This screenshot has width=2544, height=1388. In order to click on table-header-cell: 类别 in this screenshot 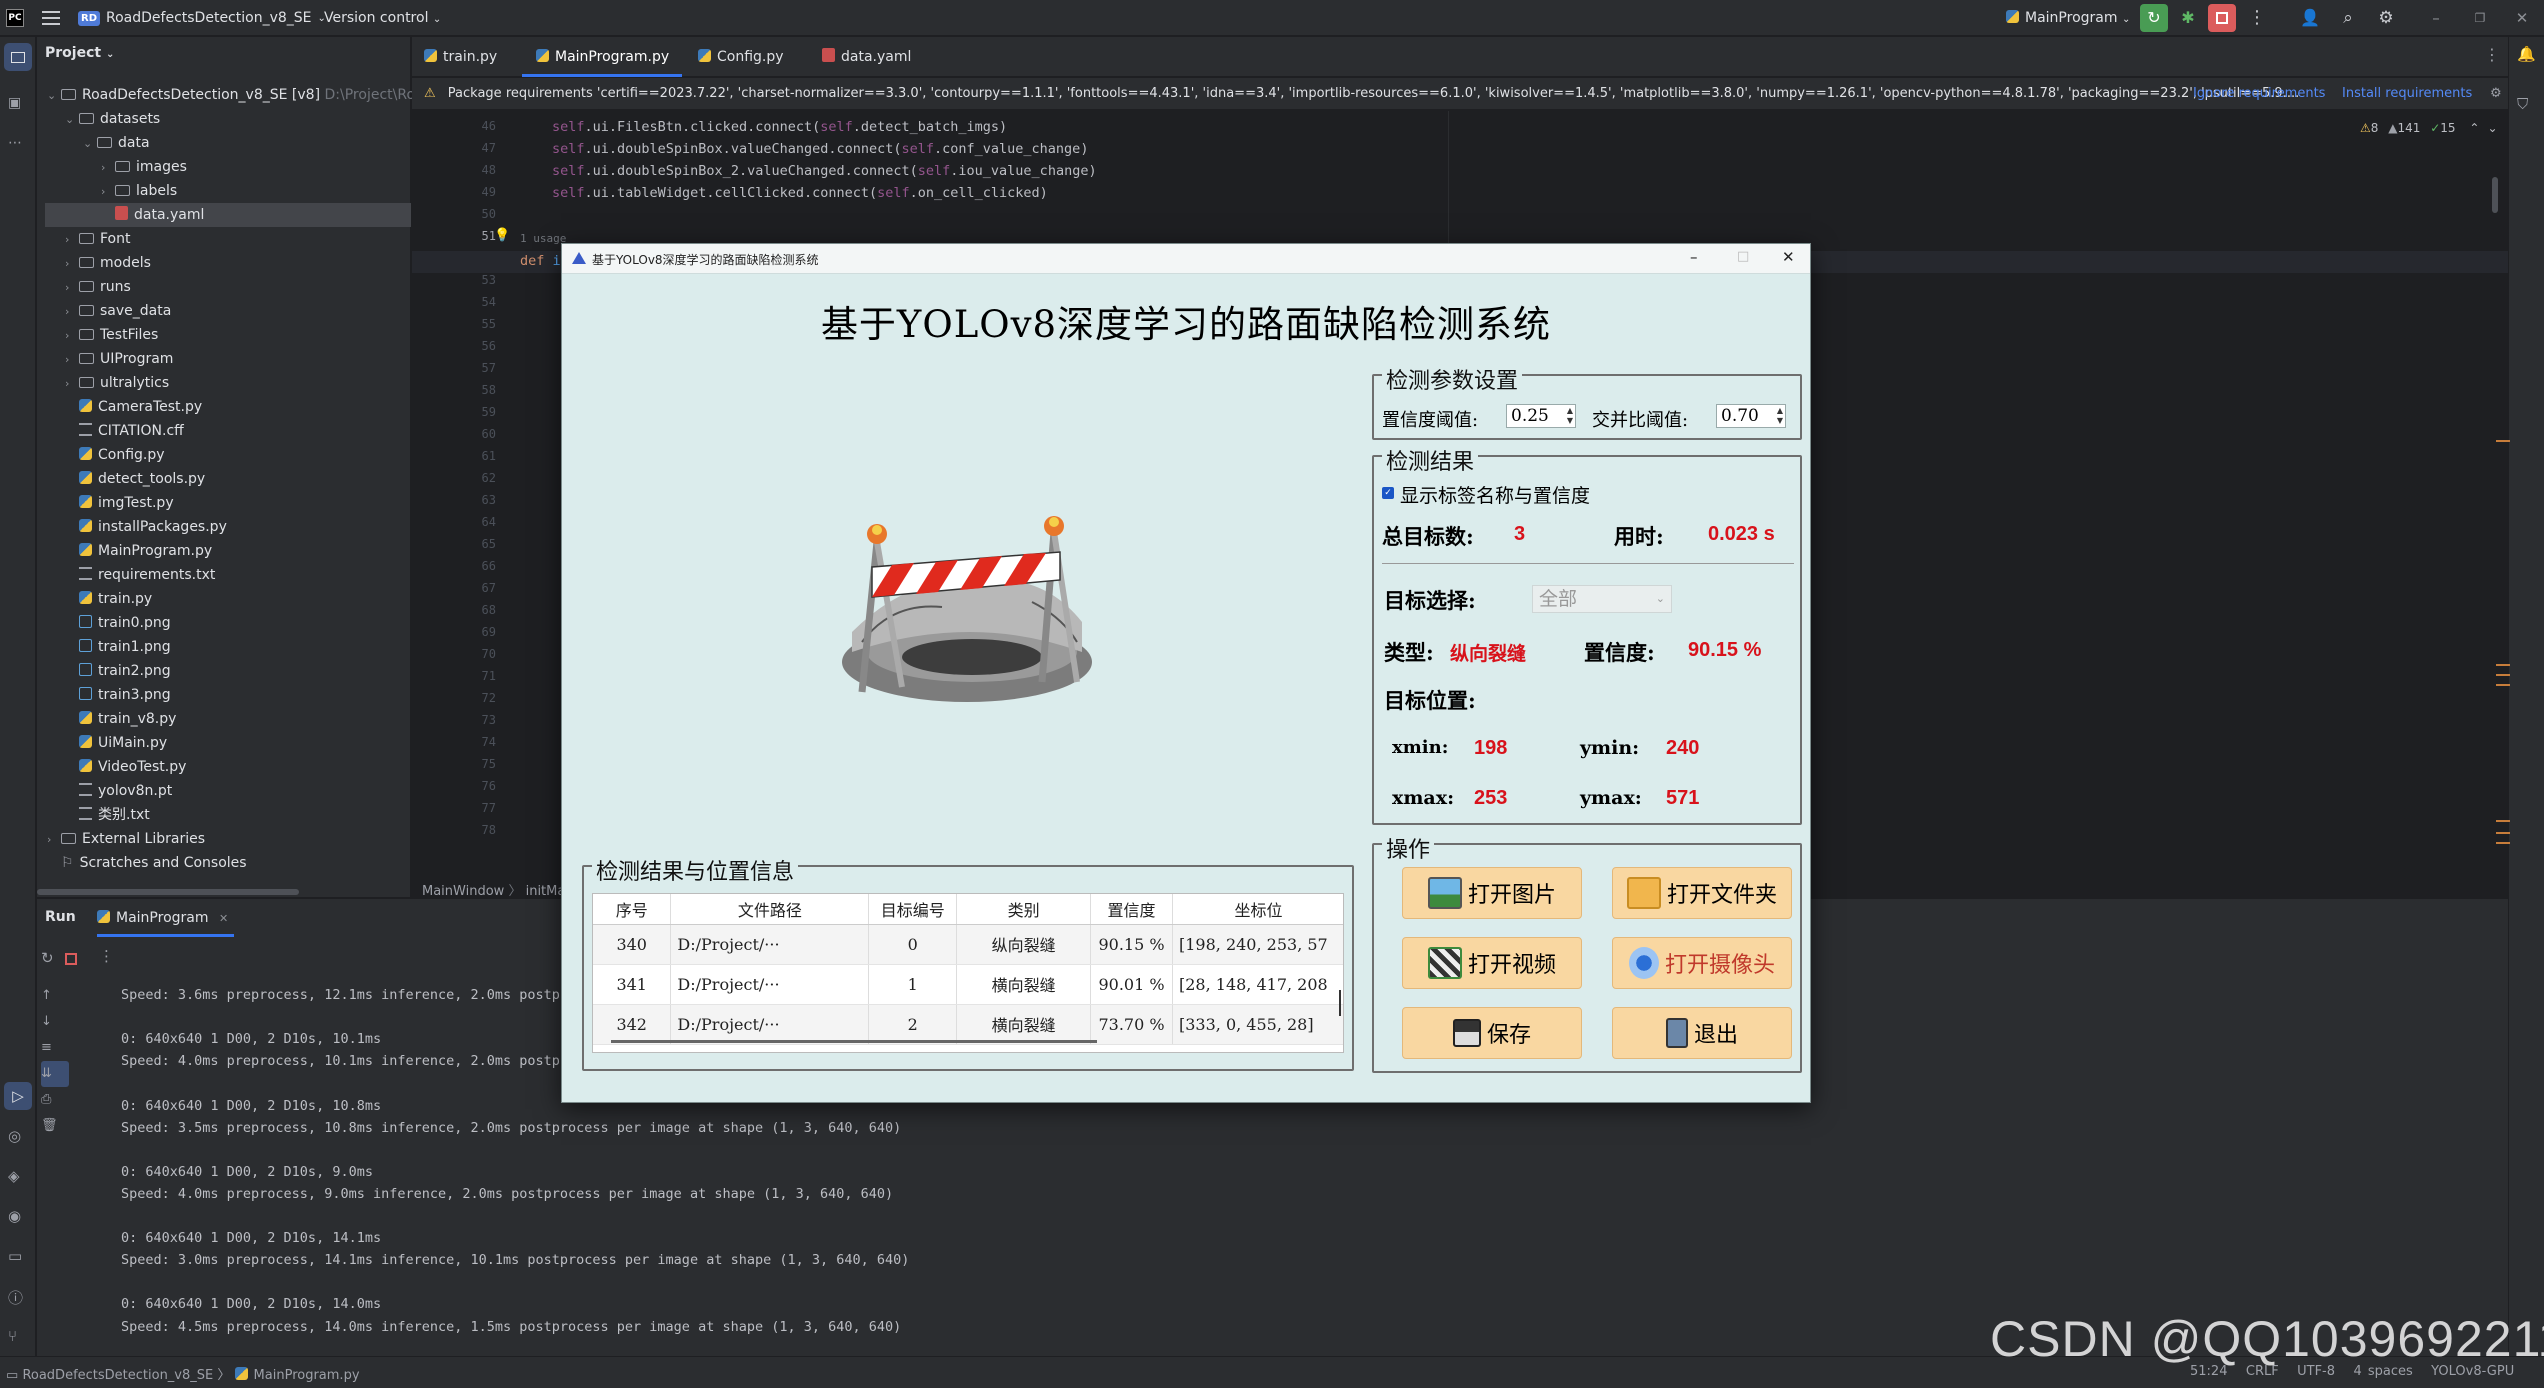, I will do `click(1024, 909)`.